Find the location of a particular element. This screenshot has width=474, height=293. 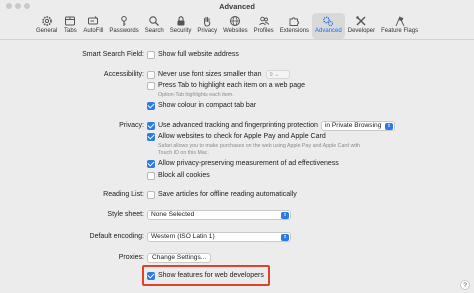

tracking-mode-select: in Private Browsing ⇕ is located at coordinates (357, 125).